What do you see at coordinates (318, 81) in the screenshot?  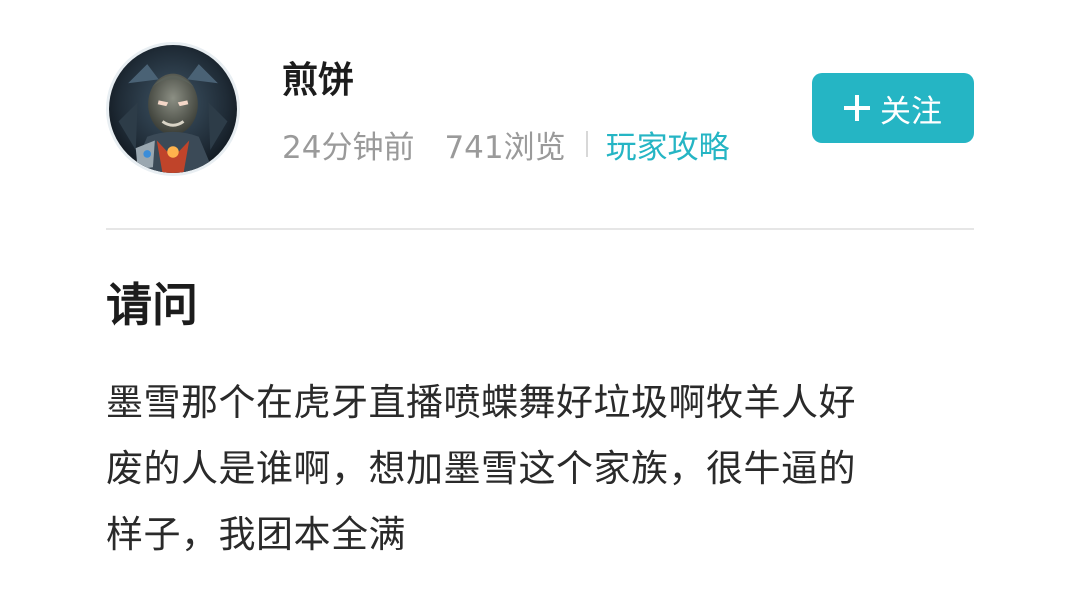 I see `author-name: 煎饼` at bounding box center [318, 81].